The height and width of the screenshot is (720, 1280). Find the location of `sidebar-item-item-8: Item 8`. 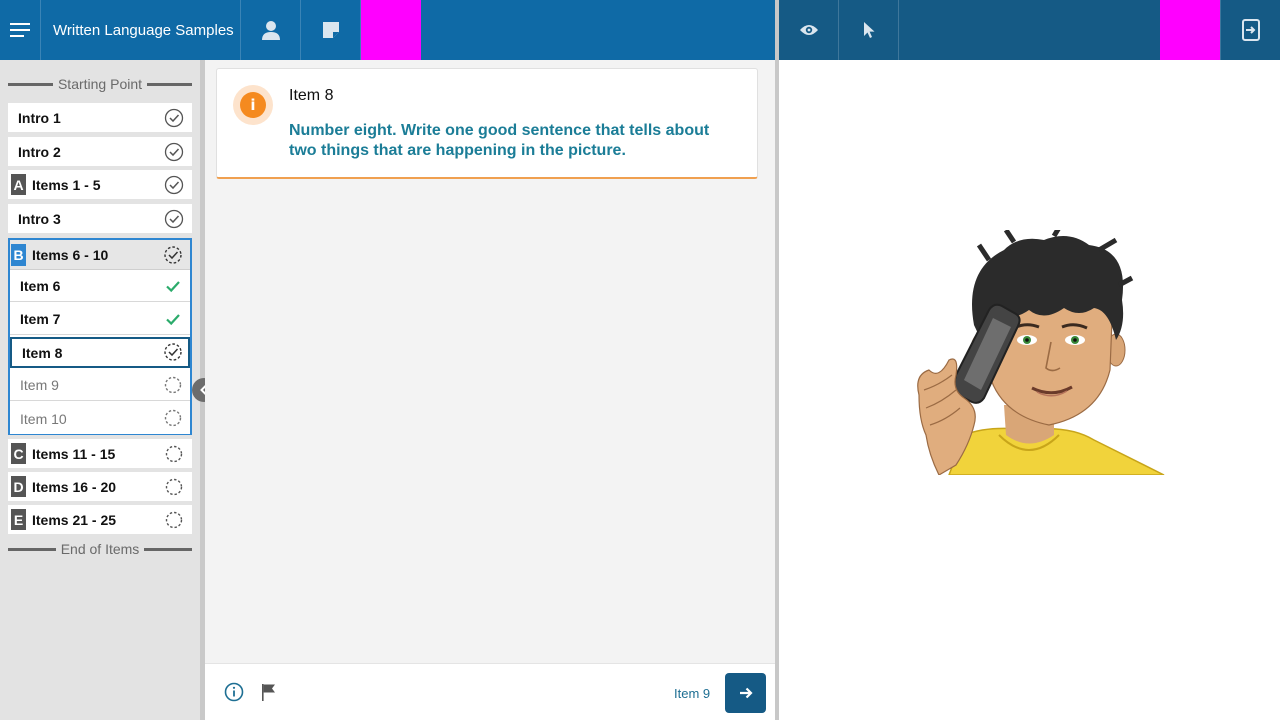

sidebar-item-item-8: Item 8 is located at coordinates (100, 352).